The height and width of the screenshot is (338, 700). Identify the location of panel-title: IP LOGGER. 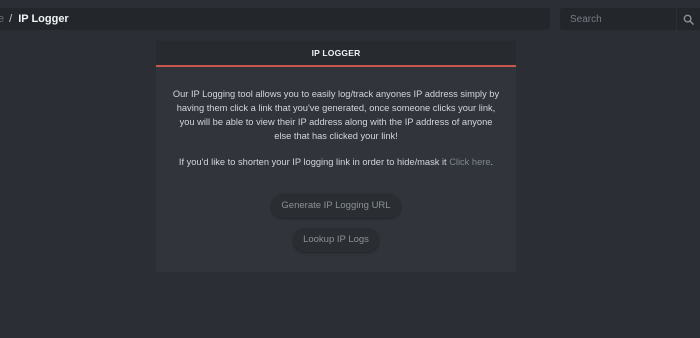
(336, 53).